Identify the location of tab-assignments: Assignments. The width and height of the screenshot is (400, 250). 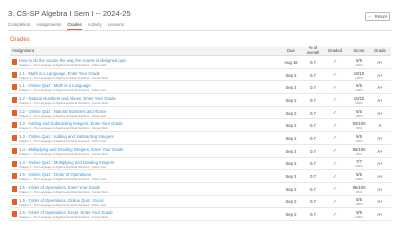
(48, 26).